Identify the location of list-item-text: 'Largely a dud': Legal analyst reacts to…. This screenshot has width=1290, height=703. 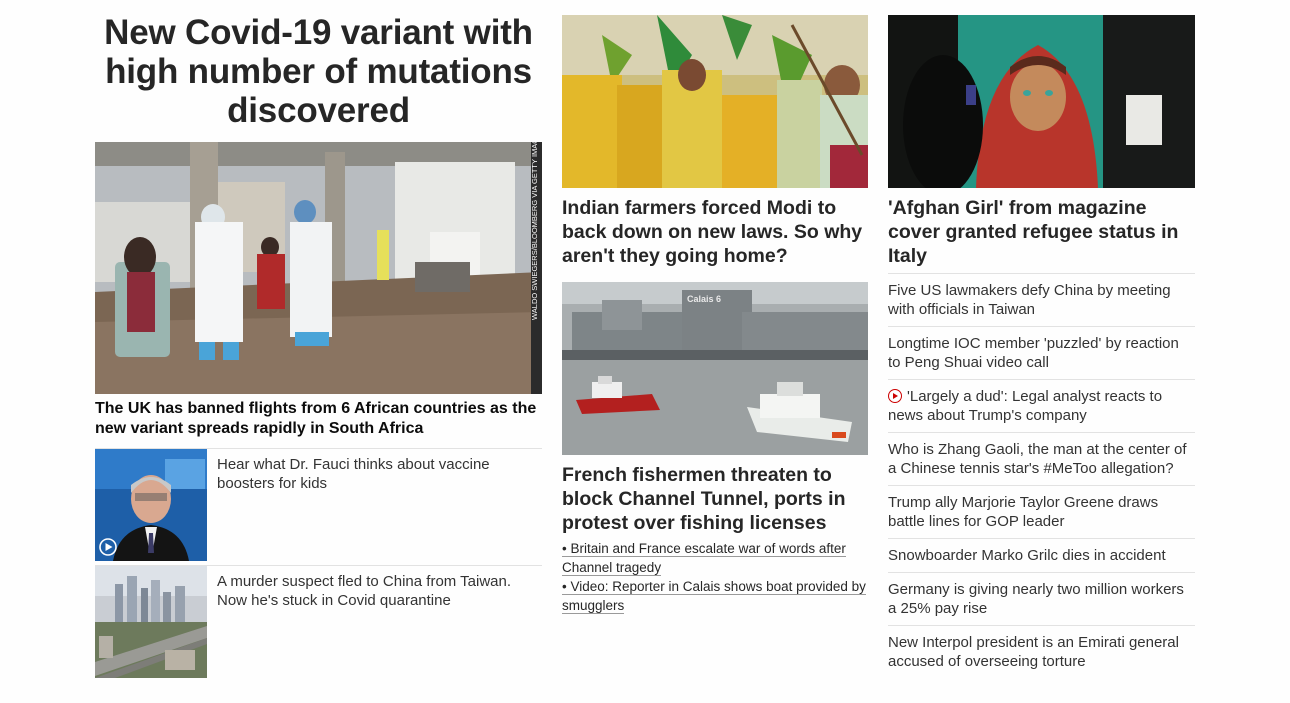
(1025, 406).